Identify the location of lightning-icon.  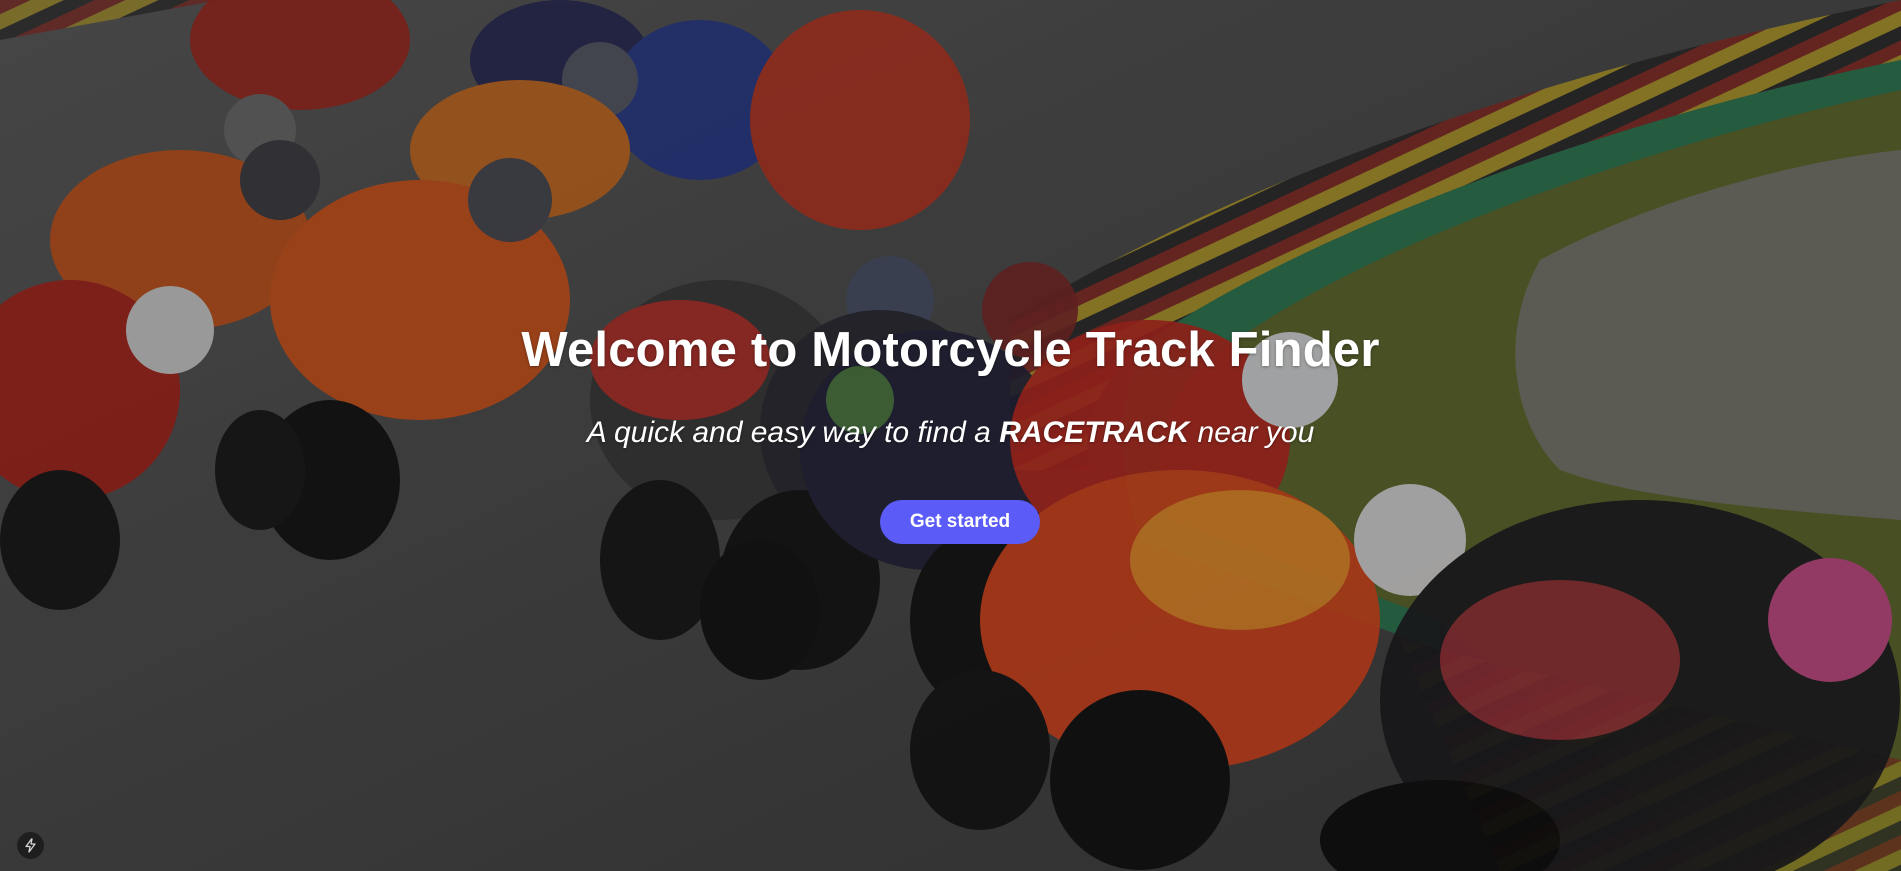
(30, 845).